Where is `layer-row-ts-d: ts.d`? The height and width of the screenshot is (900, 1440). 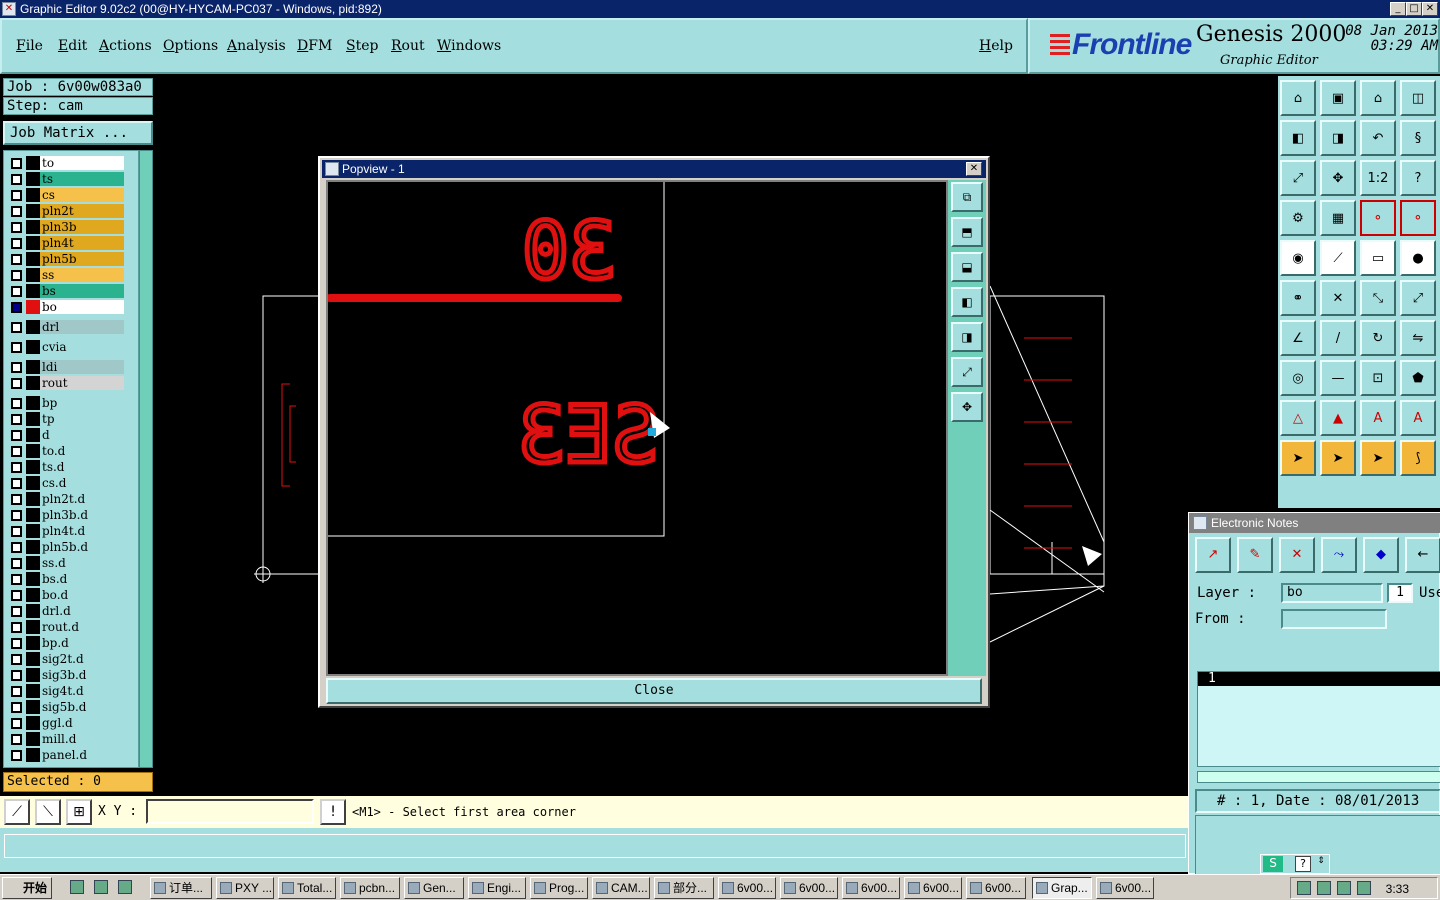
layer-row-ts-d: ts.d is located at coordinates (71, 467).